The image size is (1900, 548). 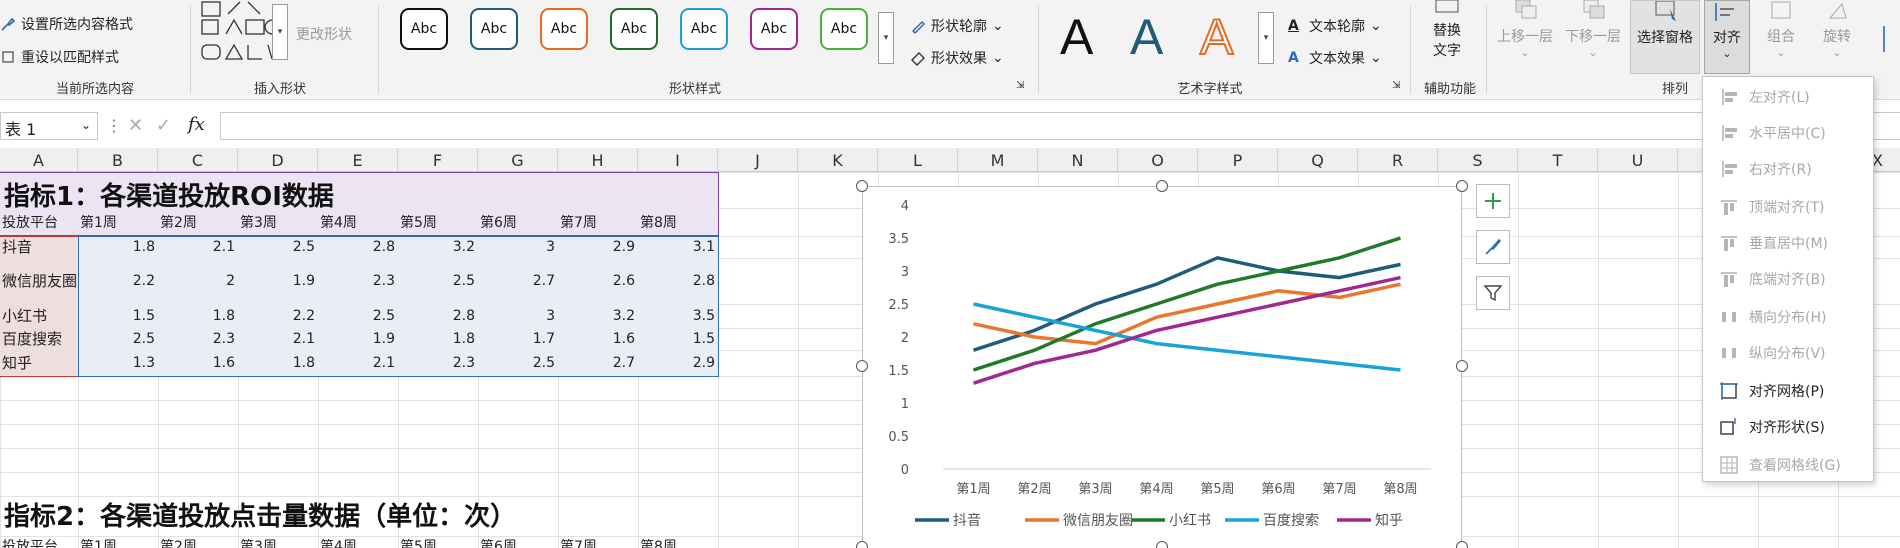 I want to click on shape-outline-button: 形状轮廓 ⌄, so click(x=957, y=26).